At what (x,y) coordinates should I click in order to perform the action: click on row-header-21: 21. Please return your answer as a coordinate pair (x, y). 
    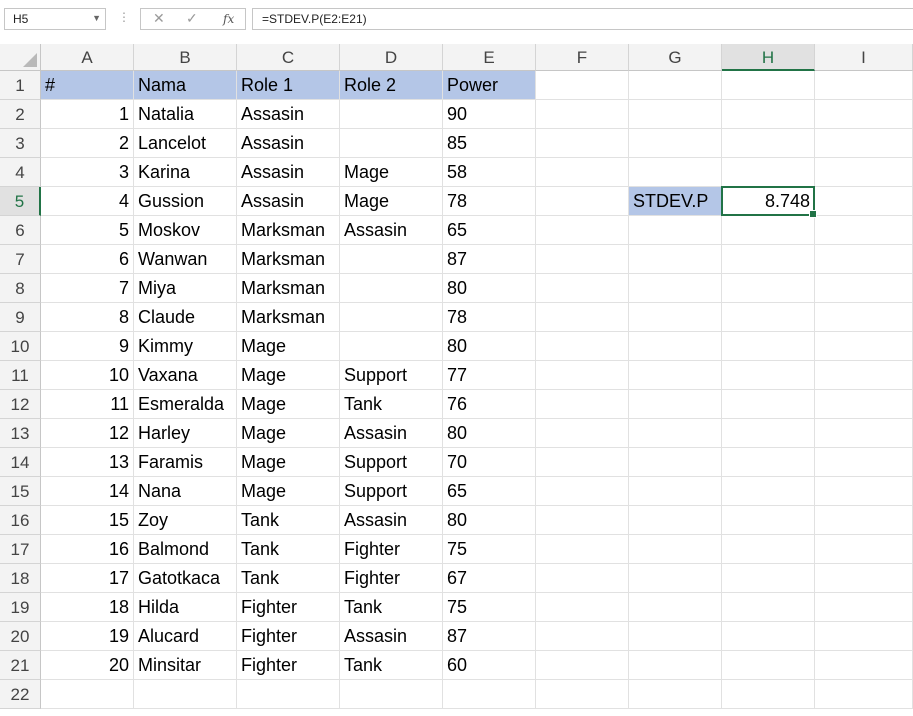
    Looking at the image, I should click on (20, 665).